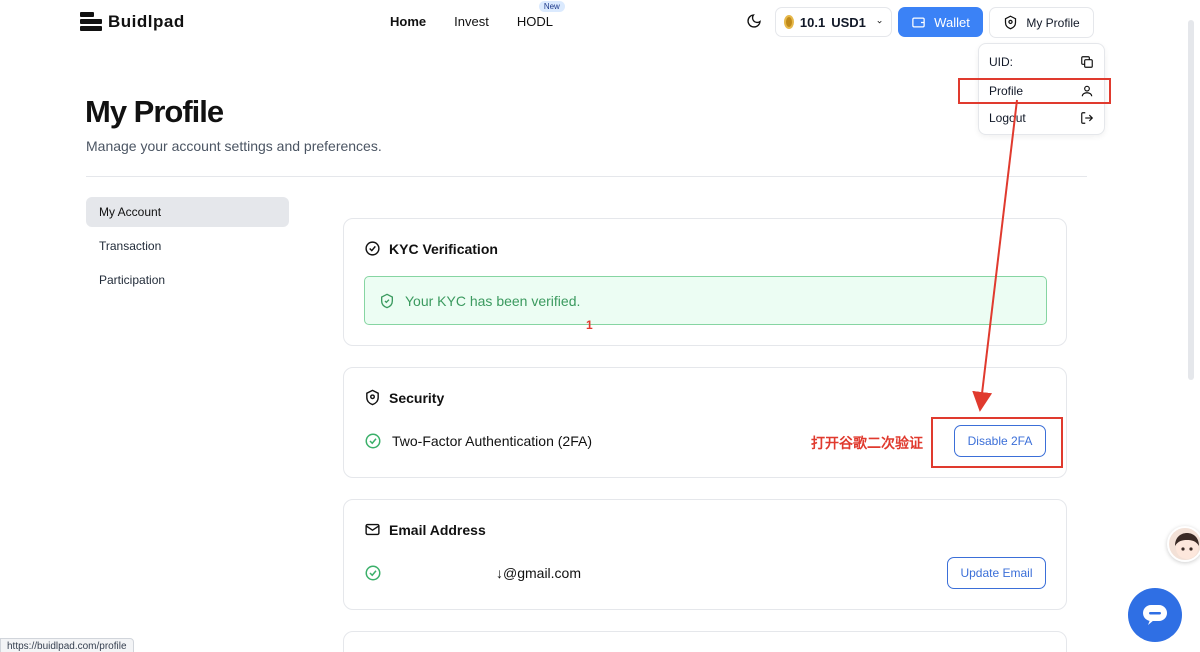 The image size is (1200, 652). What do you see at coordinates (995, 255) in the screenshot?
I see `annotation-arrow` at bounding box center [995, 255].